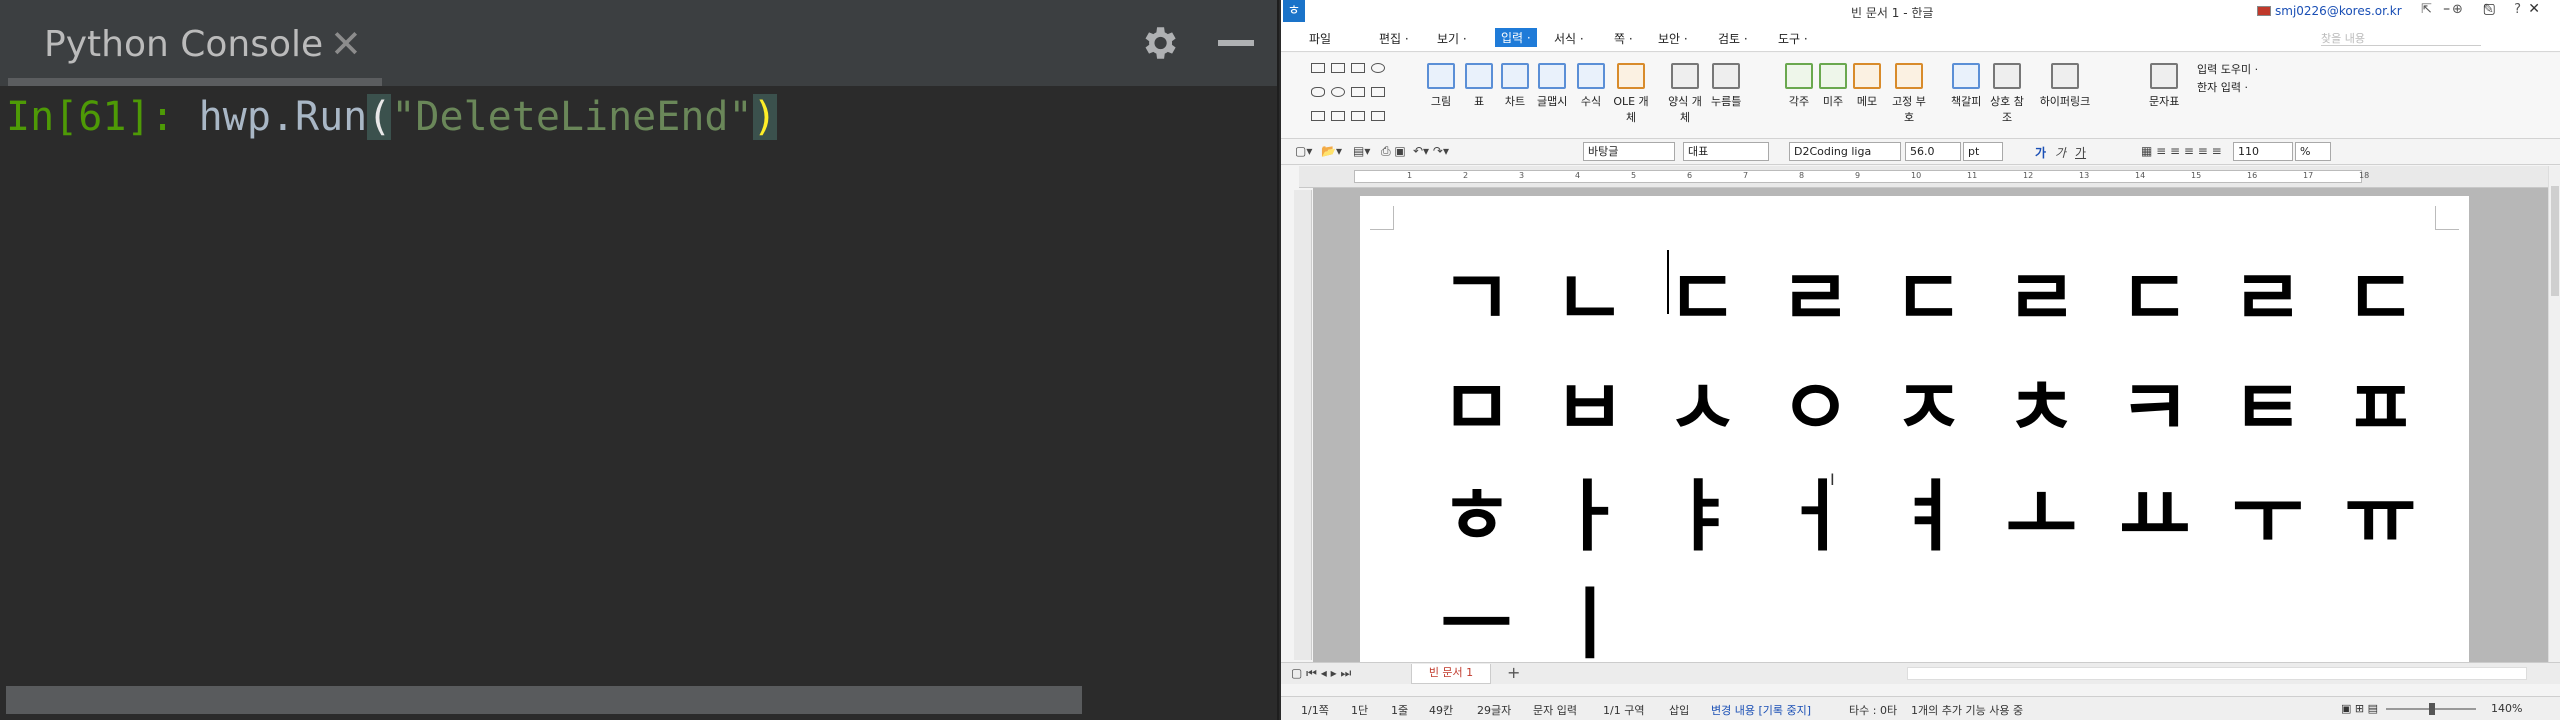 This screenshot has width=2560, height=720. I want to click on new-doc-icon: ▢▾, so click(1303, 151).